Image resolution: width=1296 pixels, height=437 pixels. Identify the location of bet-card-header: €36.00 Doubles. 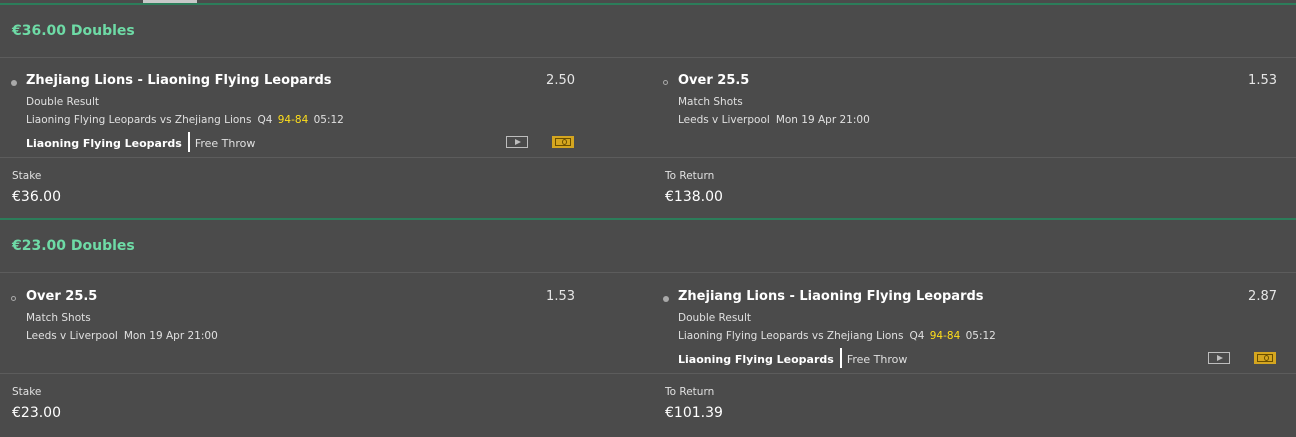
(648, 31).